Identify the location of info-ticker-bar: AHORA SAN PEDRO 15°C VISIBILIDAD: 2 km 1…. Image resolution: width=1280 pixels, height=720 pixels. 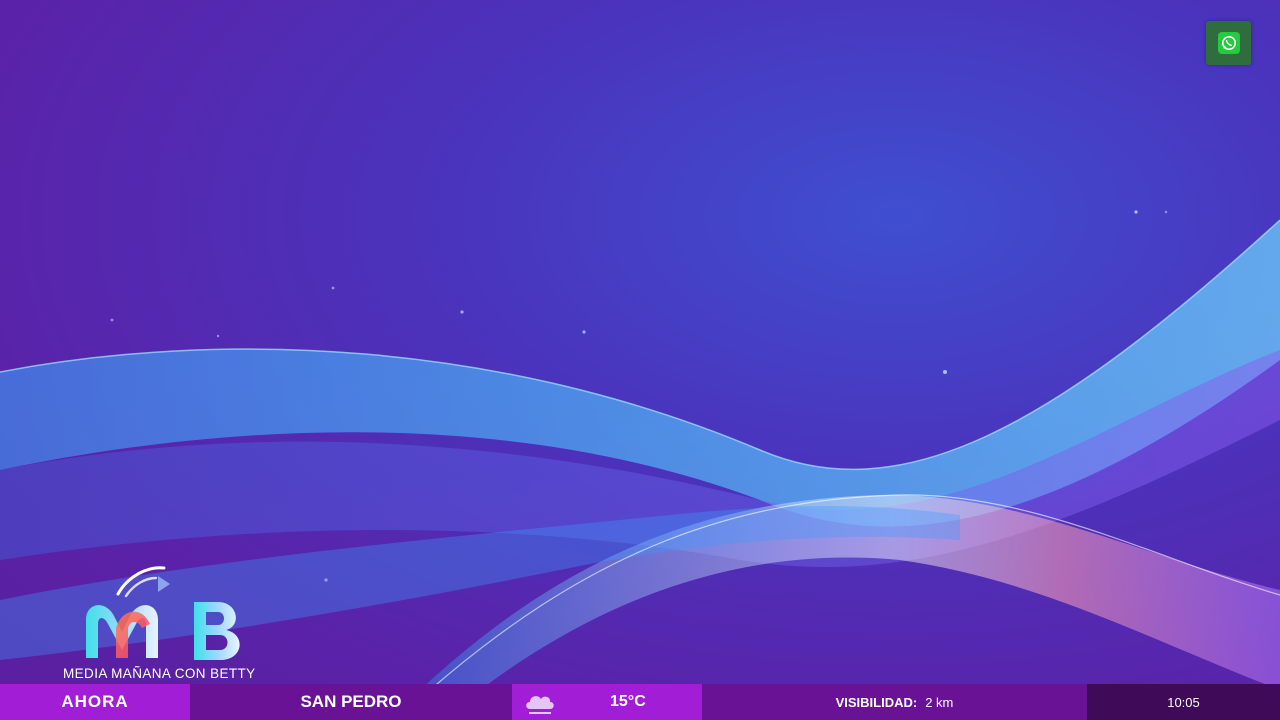
(640, 702).